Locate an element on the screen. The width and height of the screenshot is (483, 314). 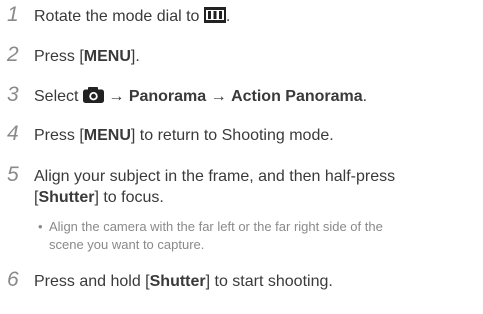
step-number: 3 is located at coordinates (13, 94).